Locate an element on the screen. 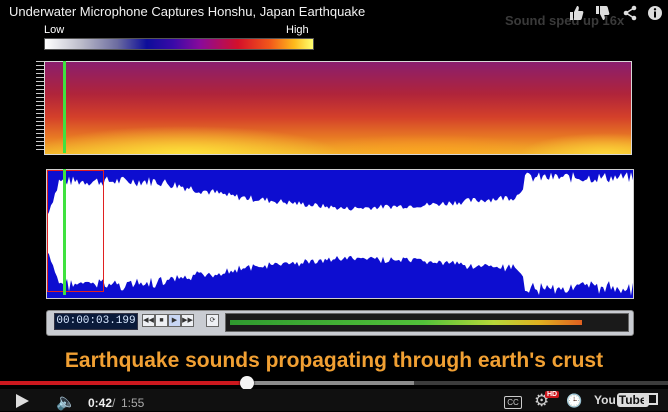 This screenshot has height=412, width=668. analyzer-timecode: 00:00:03.199 is located at coordinates (96, 321).